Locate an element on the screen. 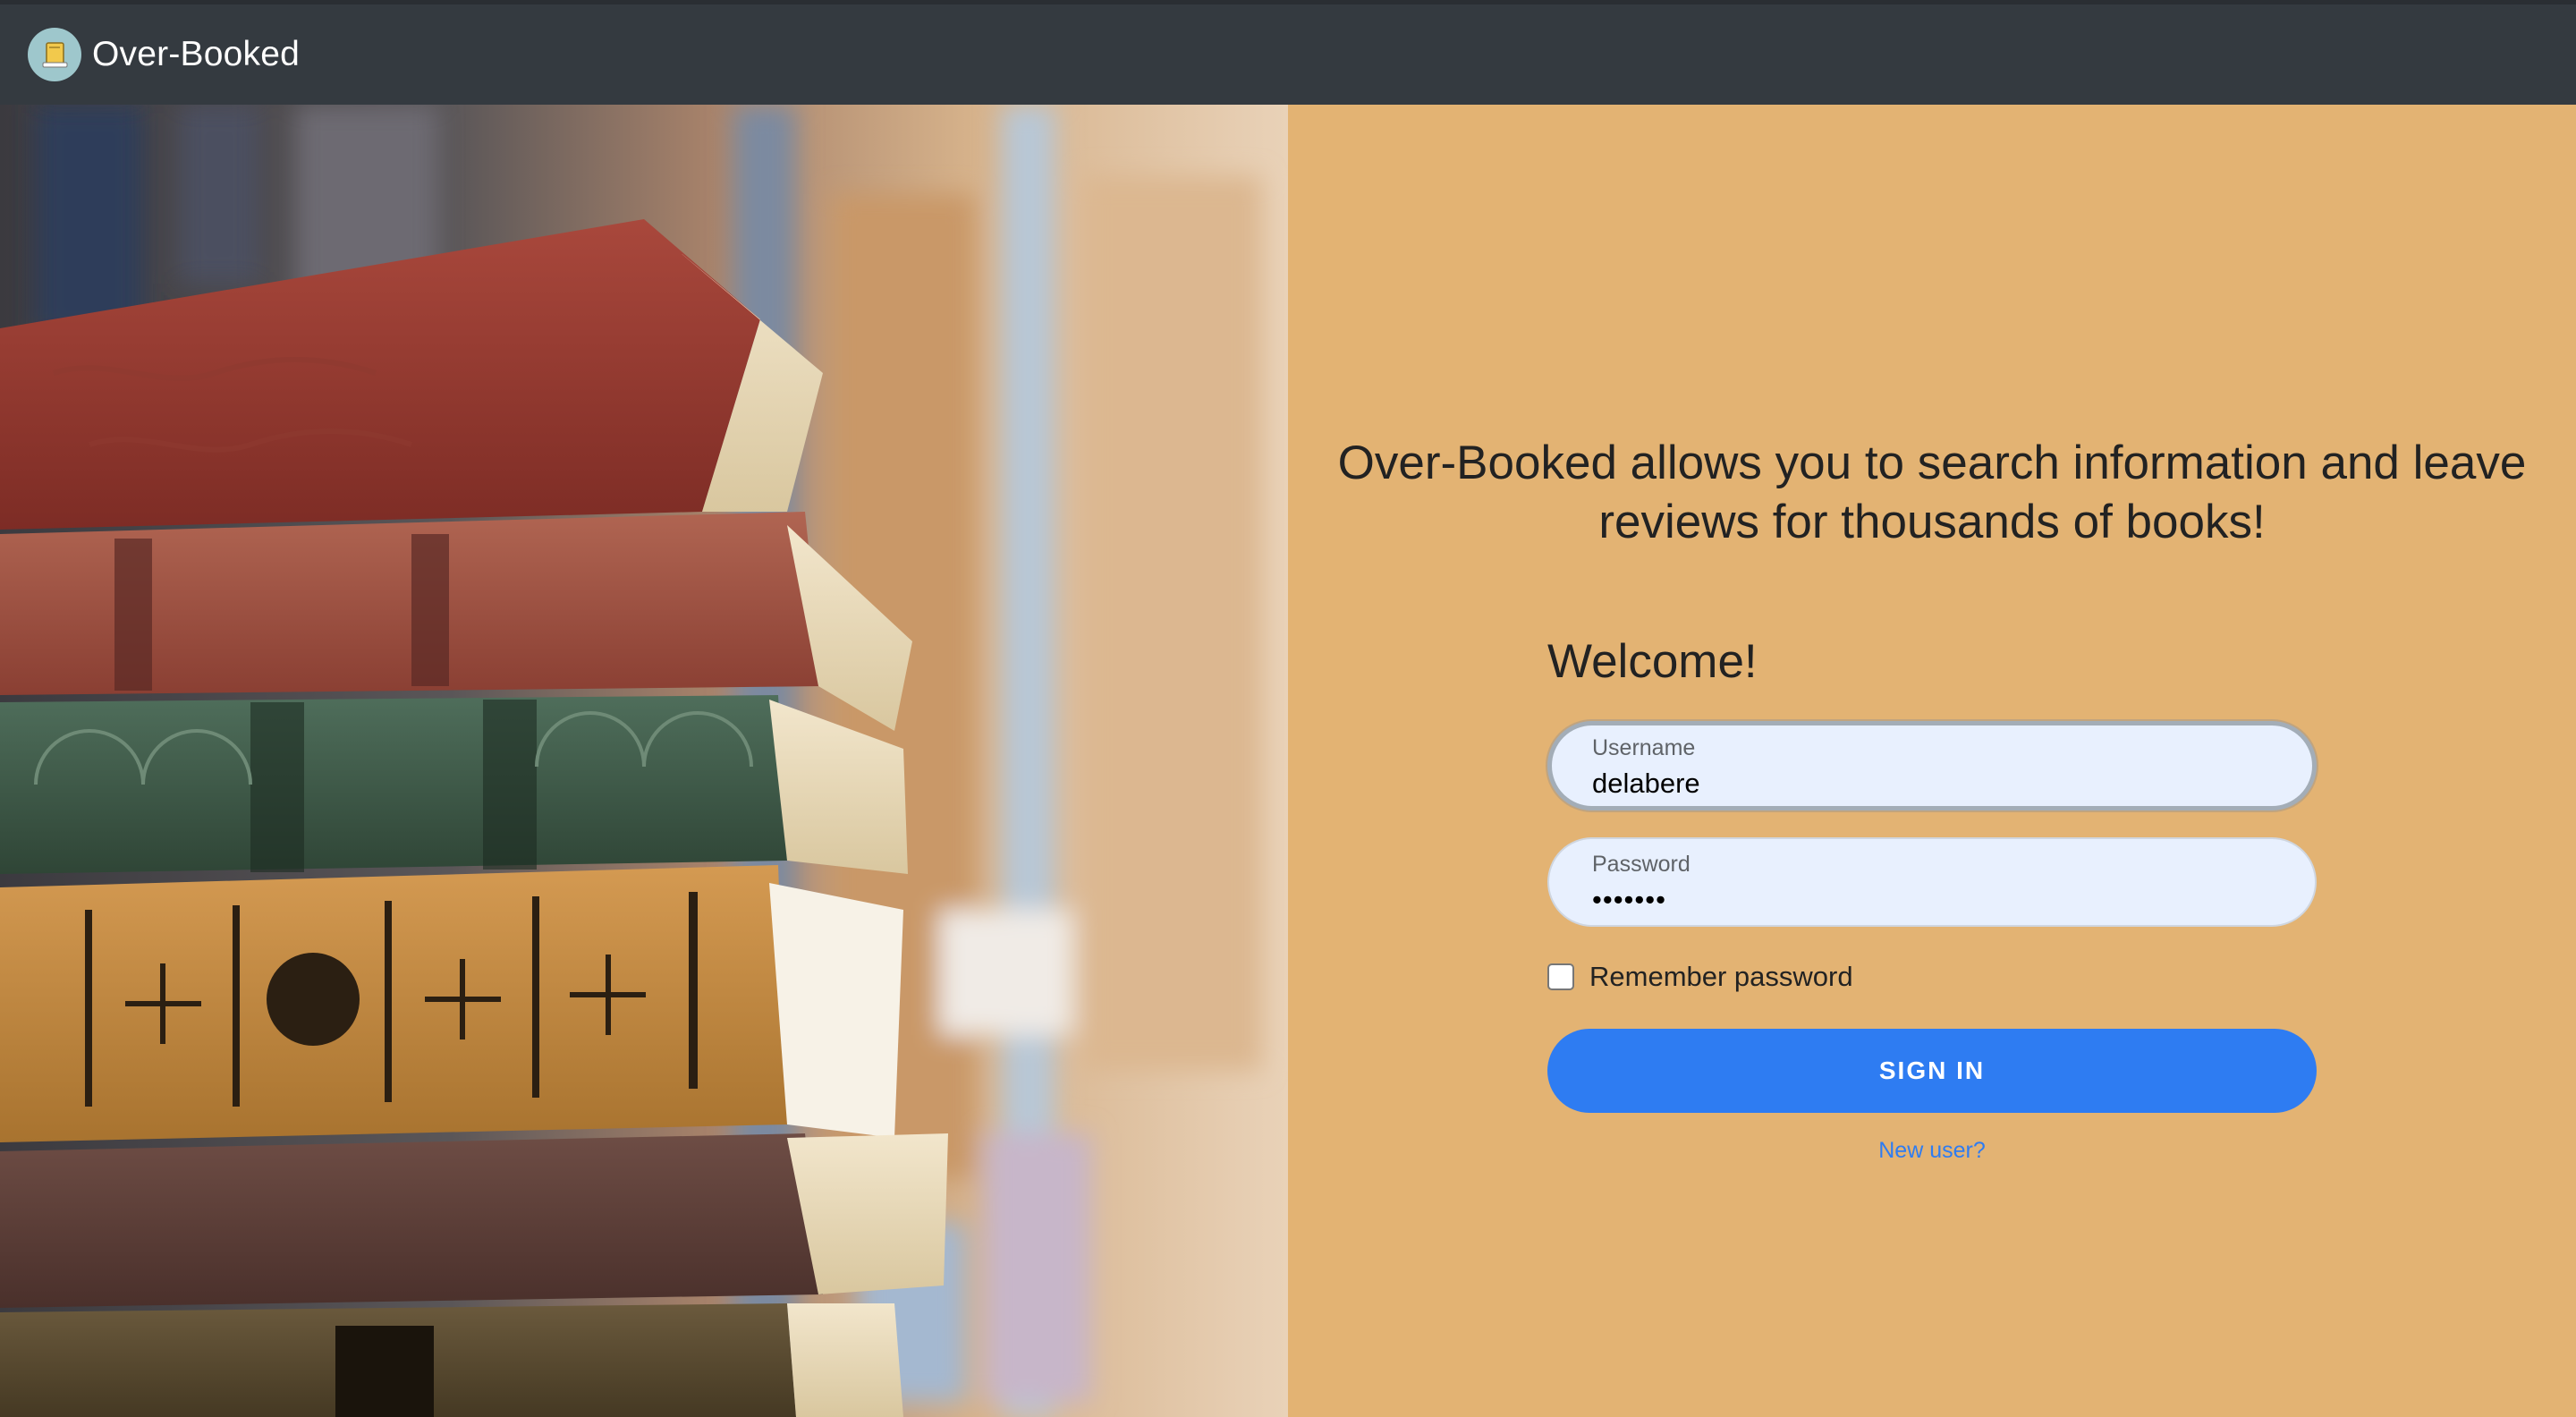 This screenshot has width=2576, height=1417. password-input: ••••••• is located at coordinates (1932, 900).